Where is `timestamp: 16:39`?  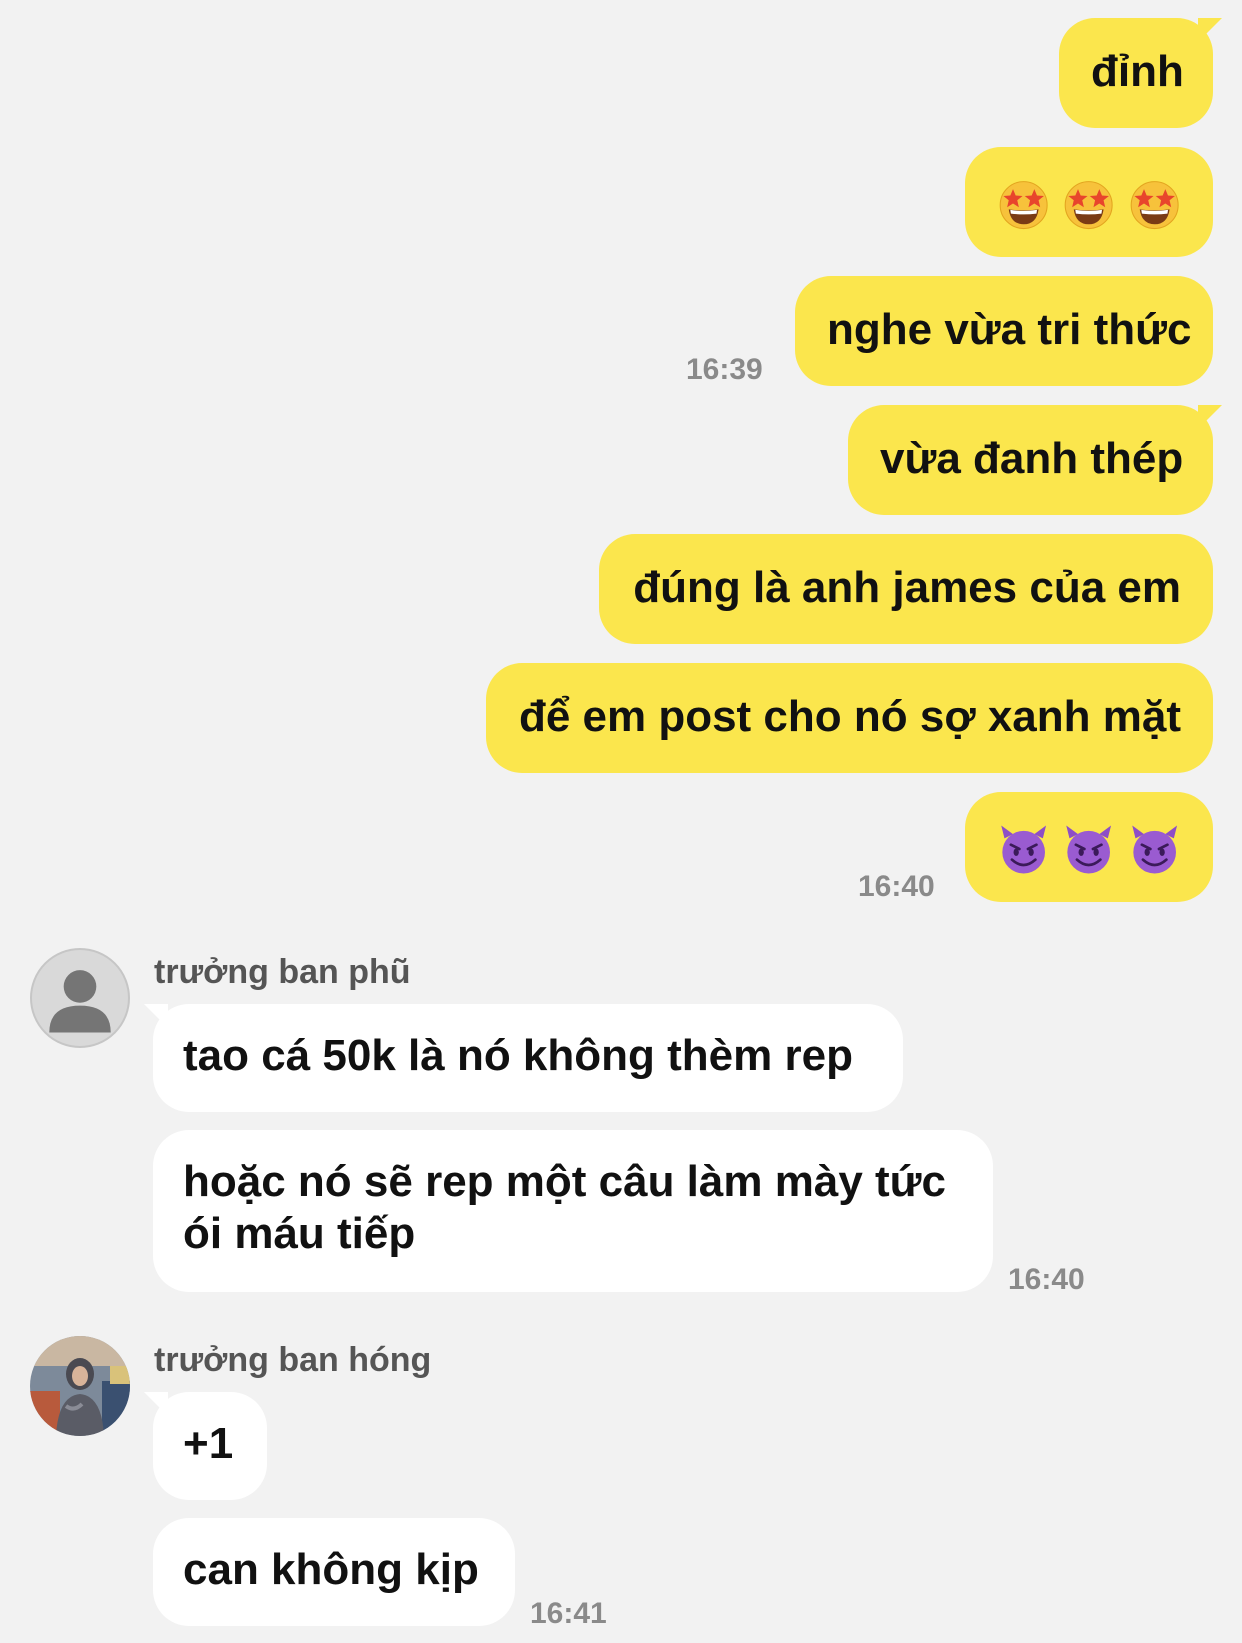 timestamp: 16:39 is located at coordinates (724, 369).